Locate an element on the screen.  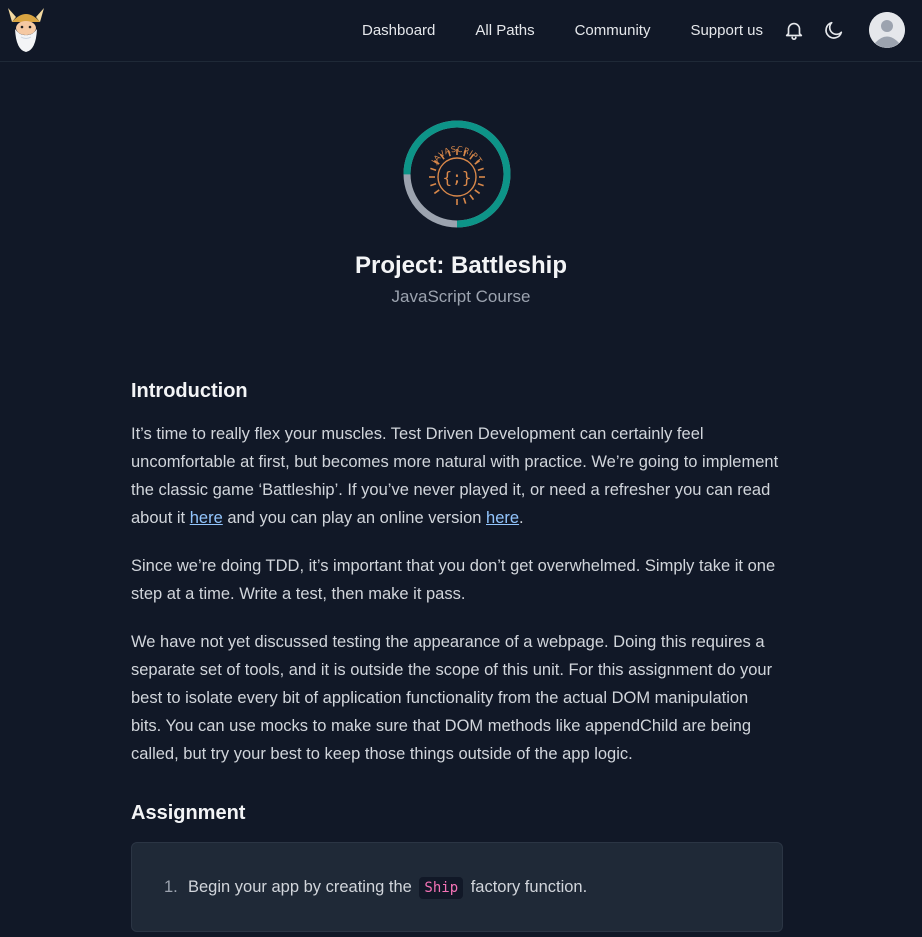
intro-p1-text-middle: and you can play an online version is located at coordinates (354, 518).